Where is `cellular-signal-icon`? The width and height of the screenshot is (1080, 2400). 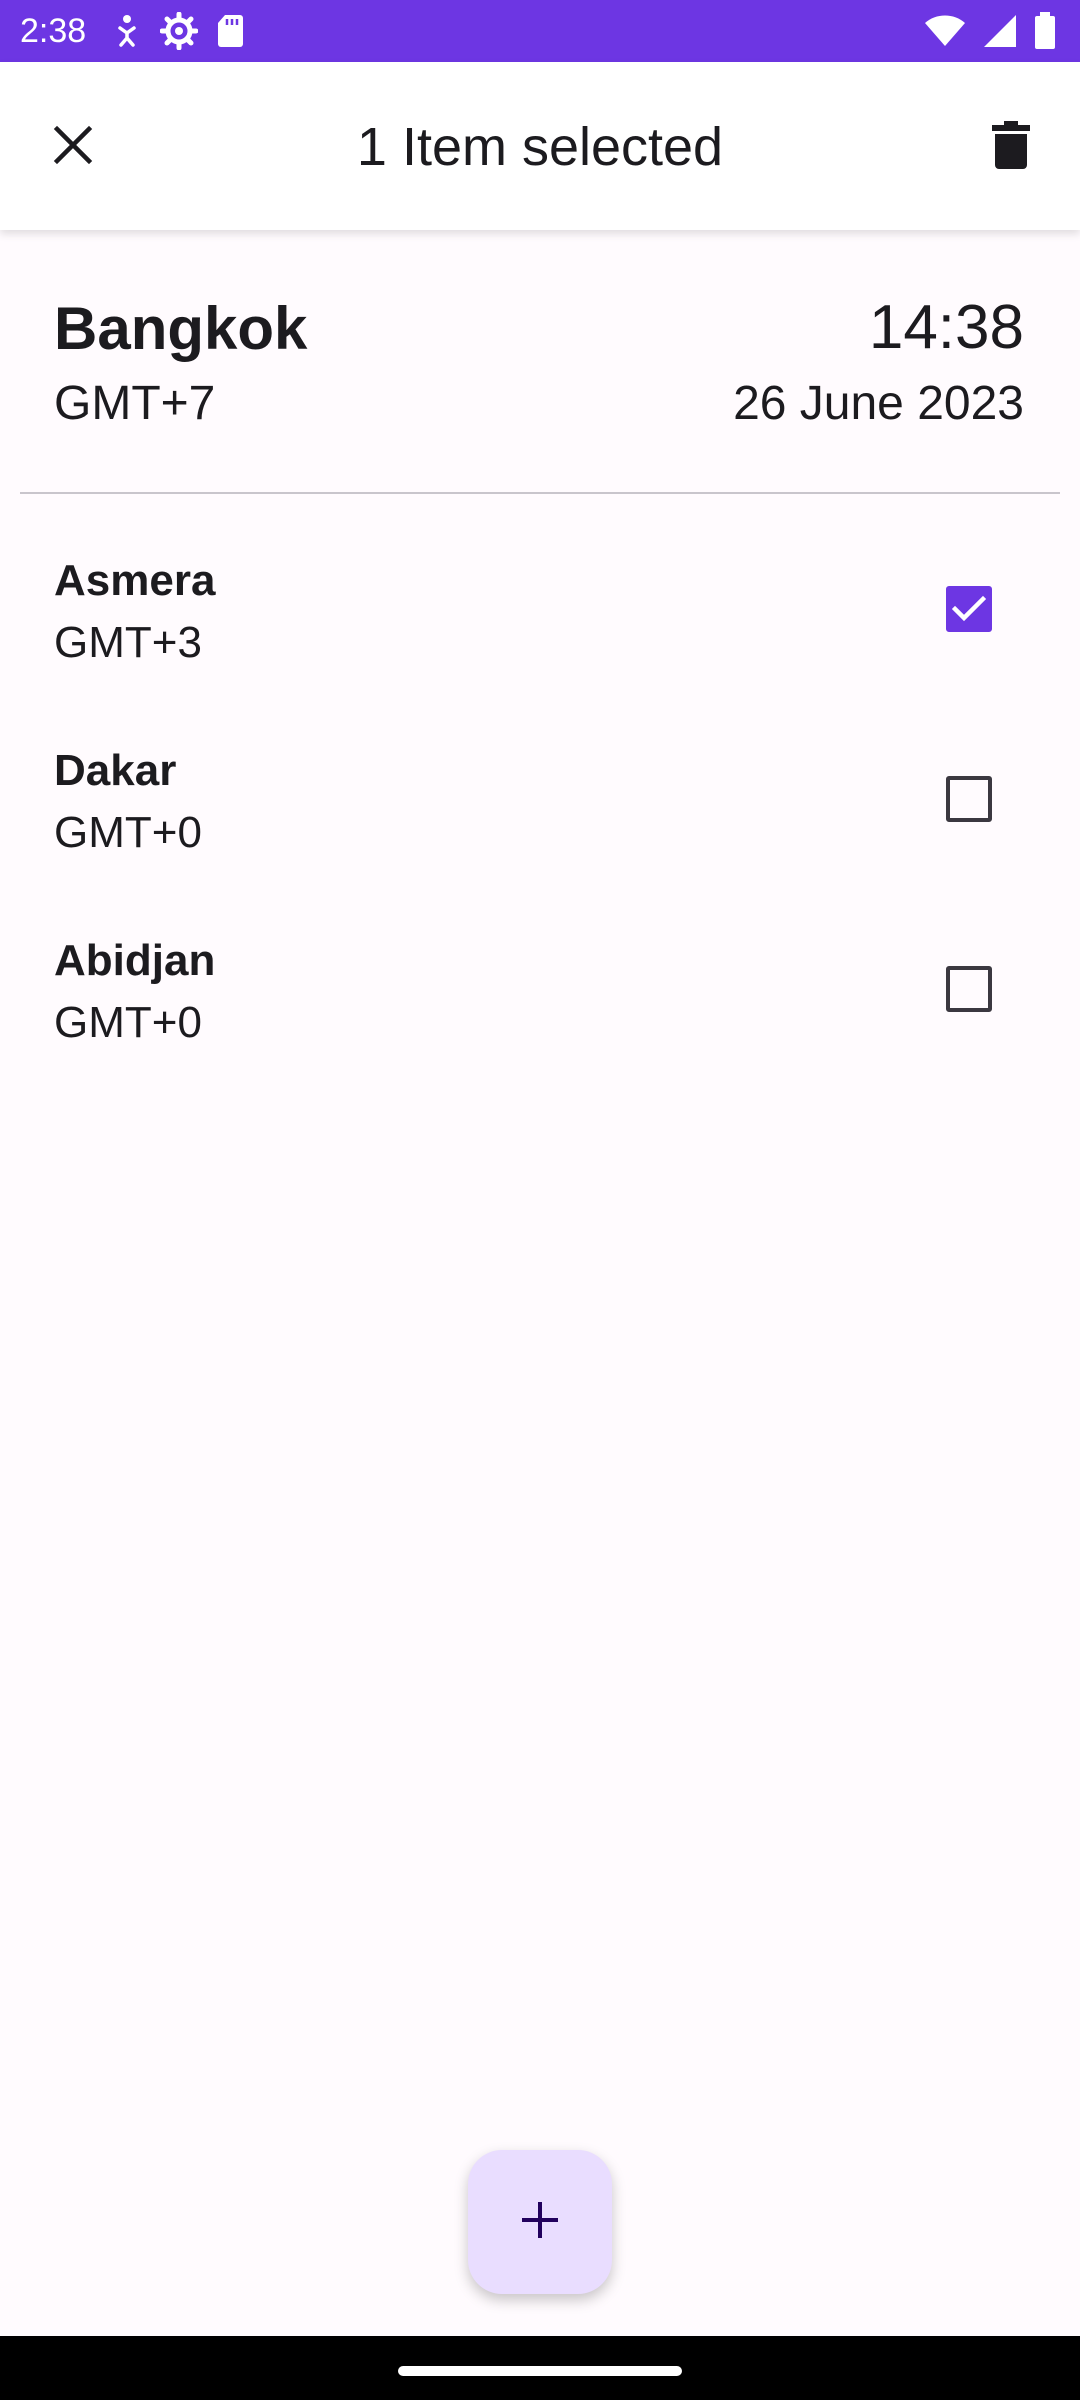 cellular-signal-icon is located at coordinates (1000, 33).